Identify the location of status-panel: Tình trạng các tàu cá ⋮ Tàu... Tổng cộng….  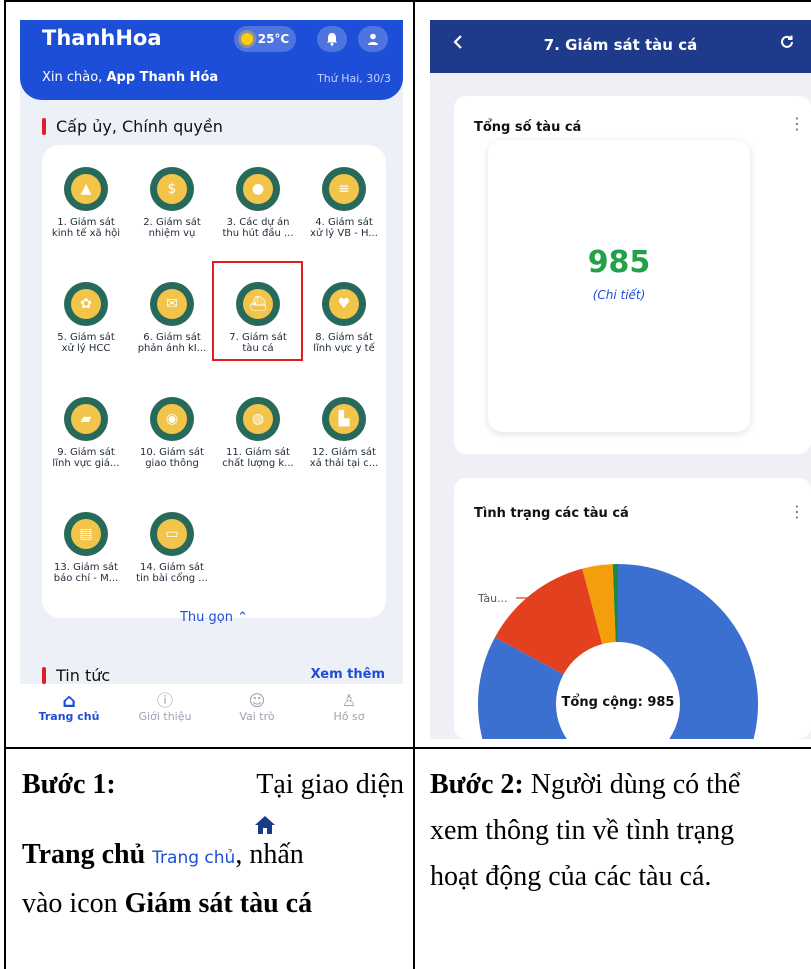
(632, 608).